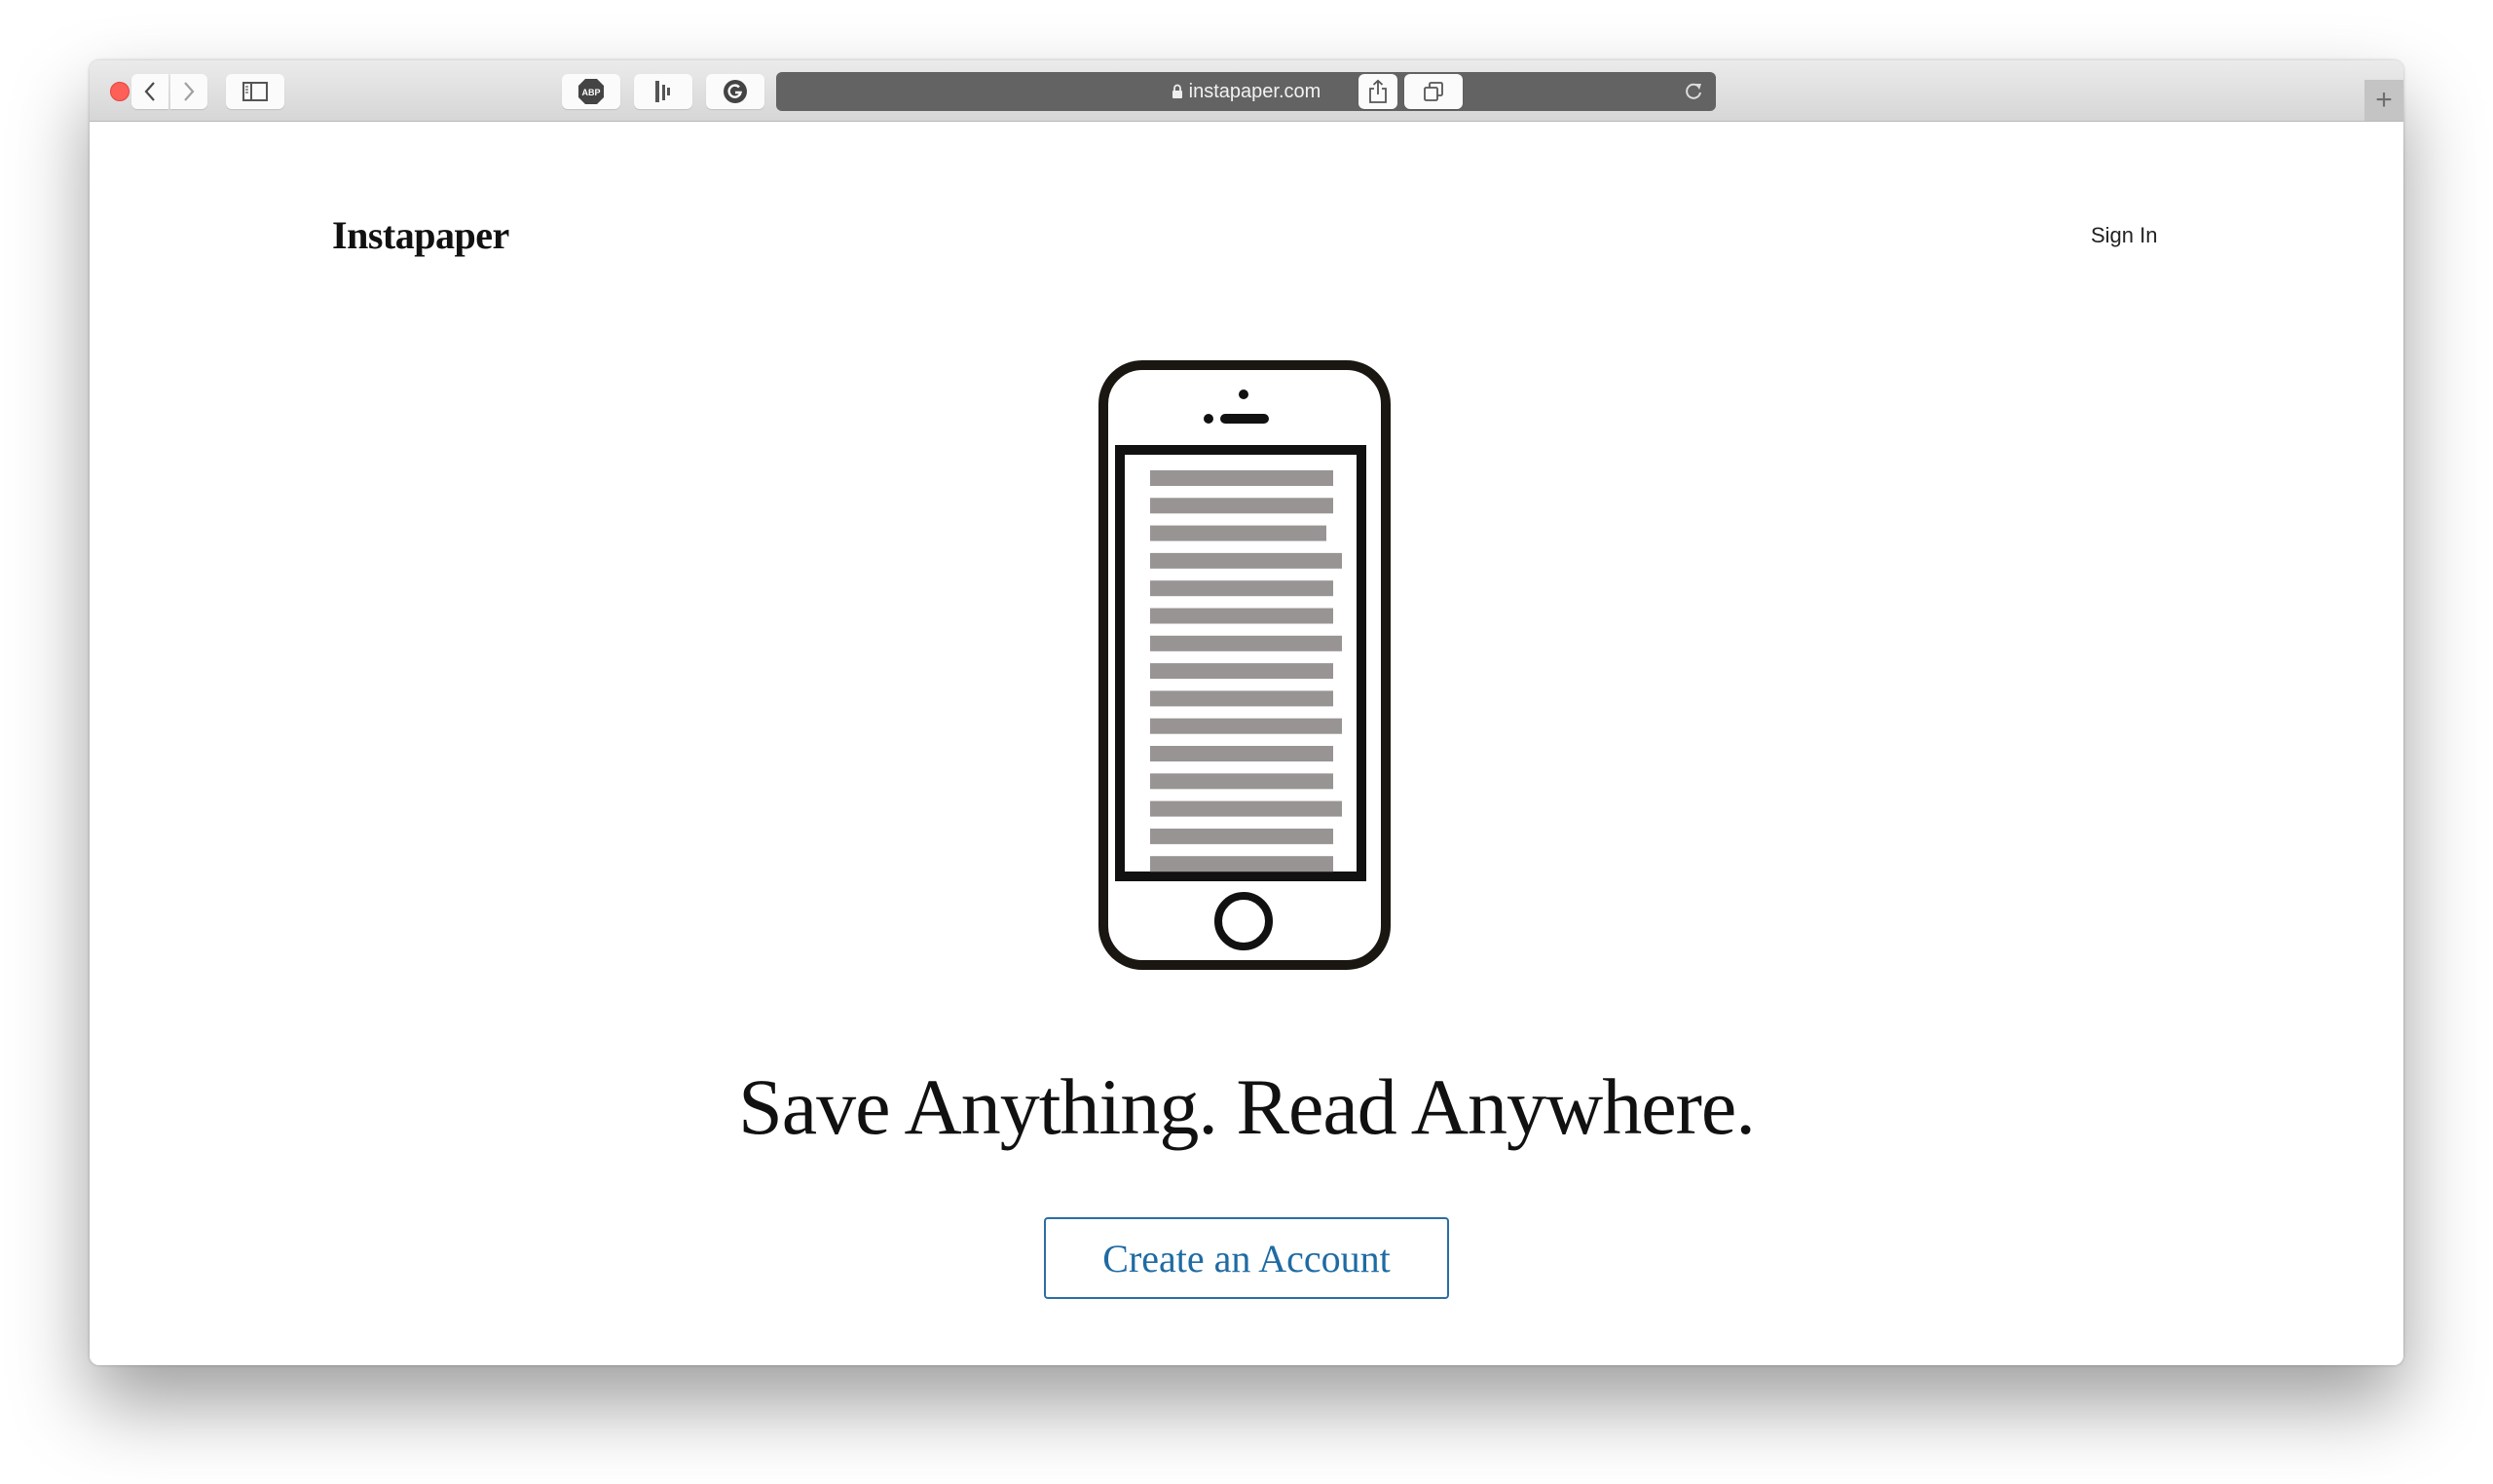  I want to click on plus-icon: +, so click(2384, 100).